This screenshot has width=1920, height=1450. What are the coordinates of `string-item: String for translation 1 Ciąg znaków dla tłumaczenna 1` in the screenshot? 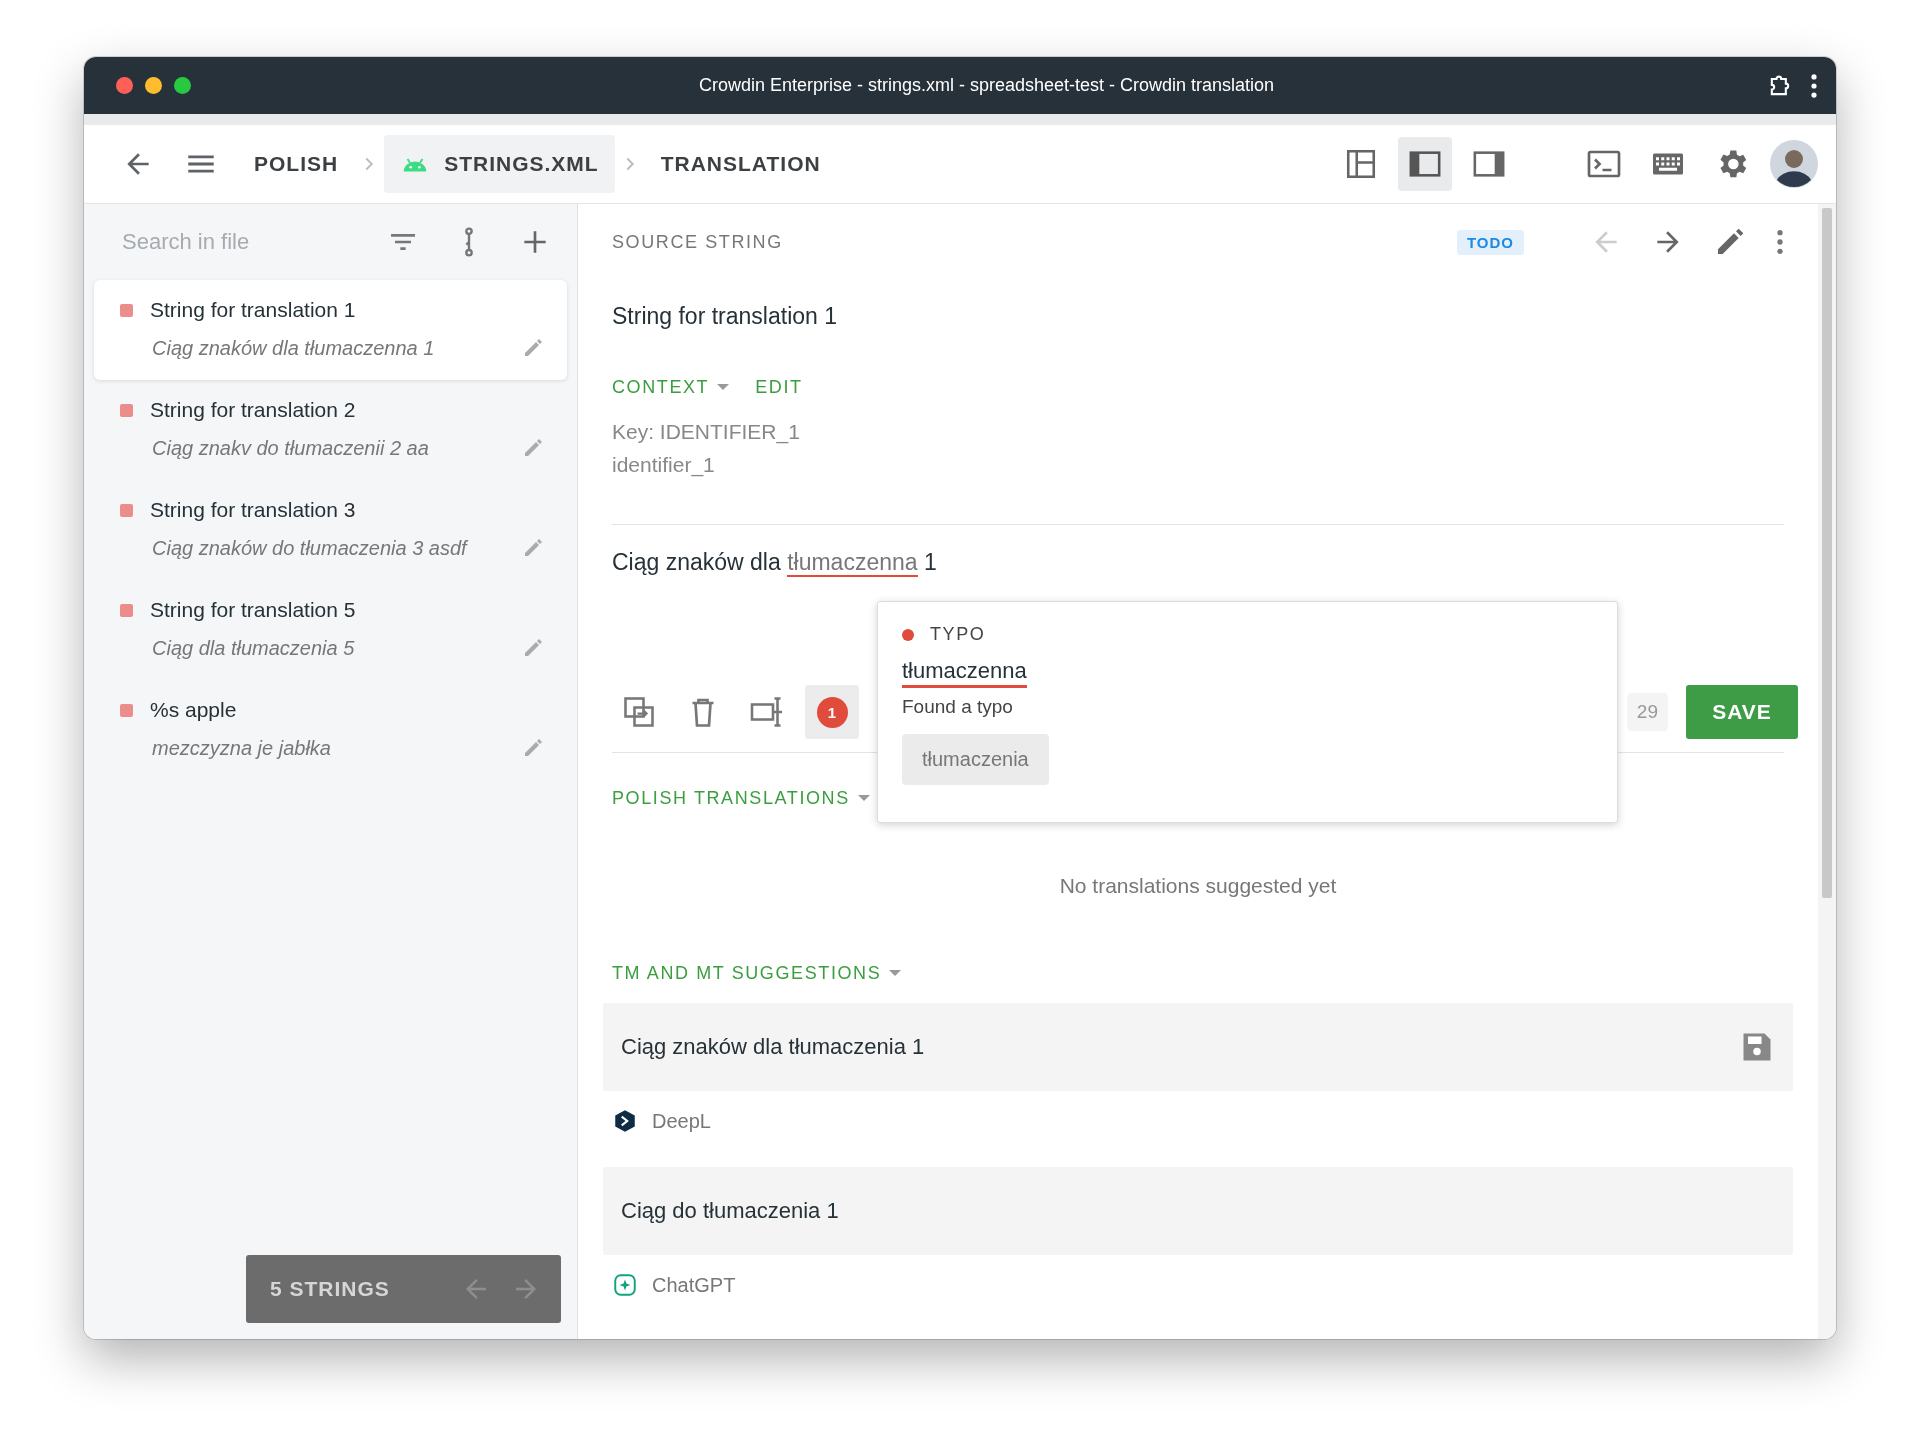 It's located at (330, 330).